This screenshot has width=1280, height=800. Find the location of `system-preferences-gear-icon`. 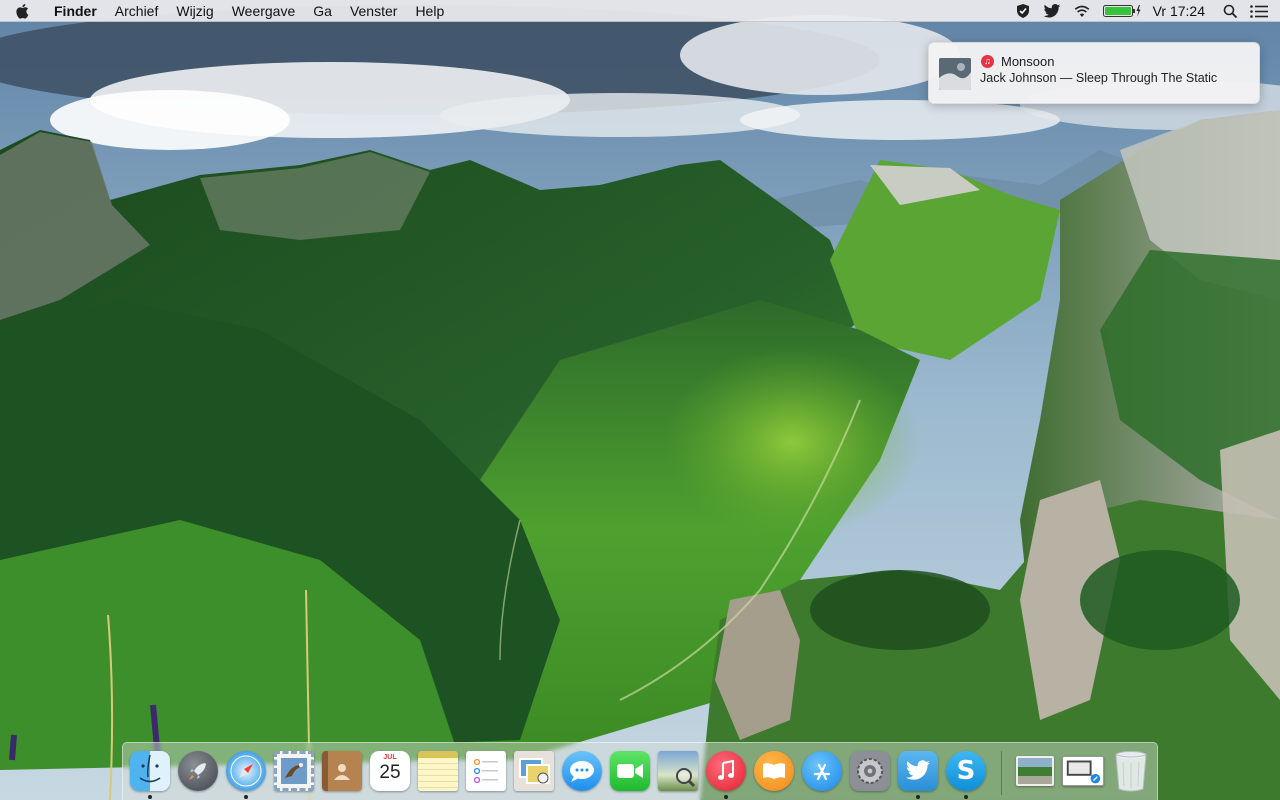

system-preferences-gear-icon is located at coordinates (870, 771).